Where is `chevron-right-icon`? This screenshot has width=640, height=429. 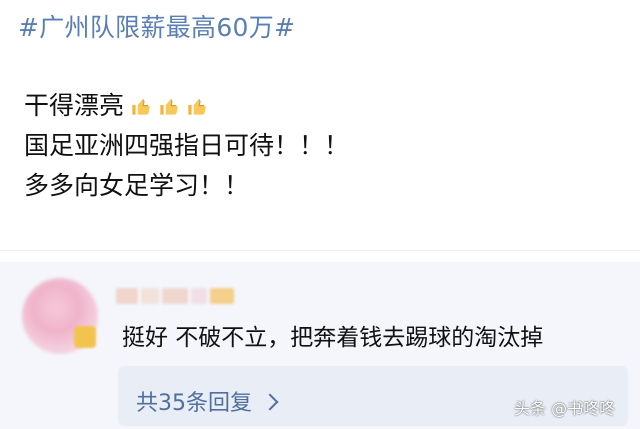 chevron-right-icon is located at coordinates (270, 401).